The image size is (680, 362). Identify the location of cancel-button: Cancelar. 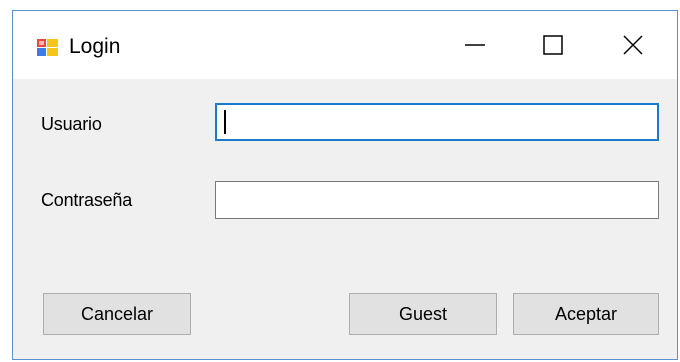
(117, 314).